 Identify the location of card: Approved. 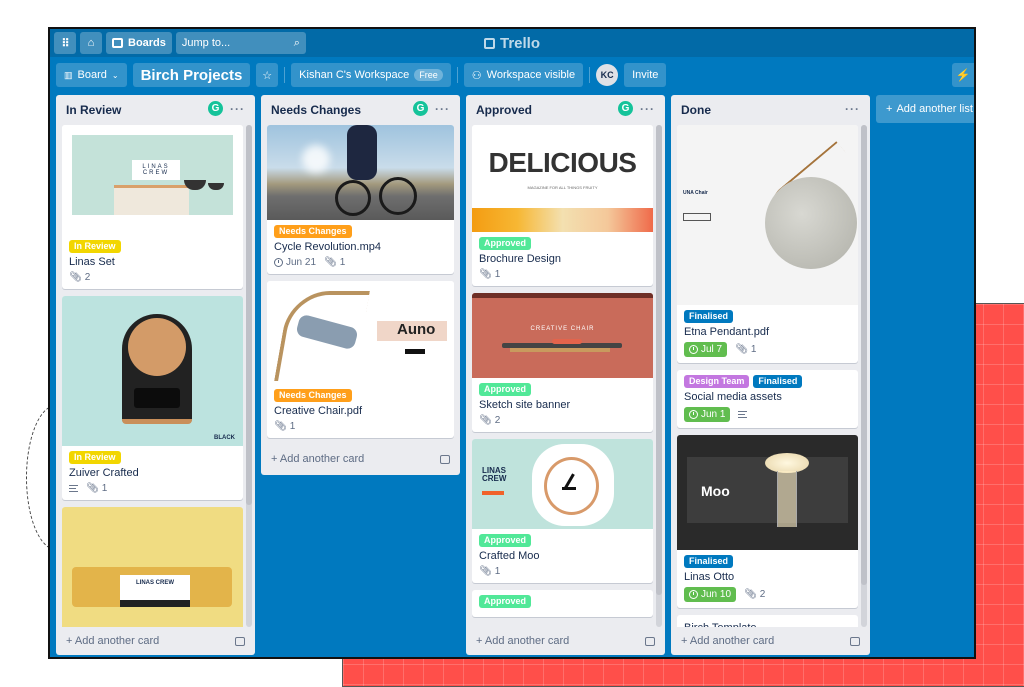
(562, 603).